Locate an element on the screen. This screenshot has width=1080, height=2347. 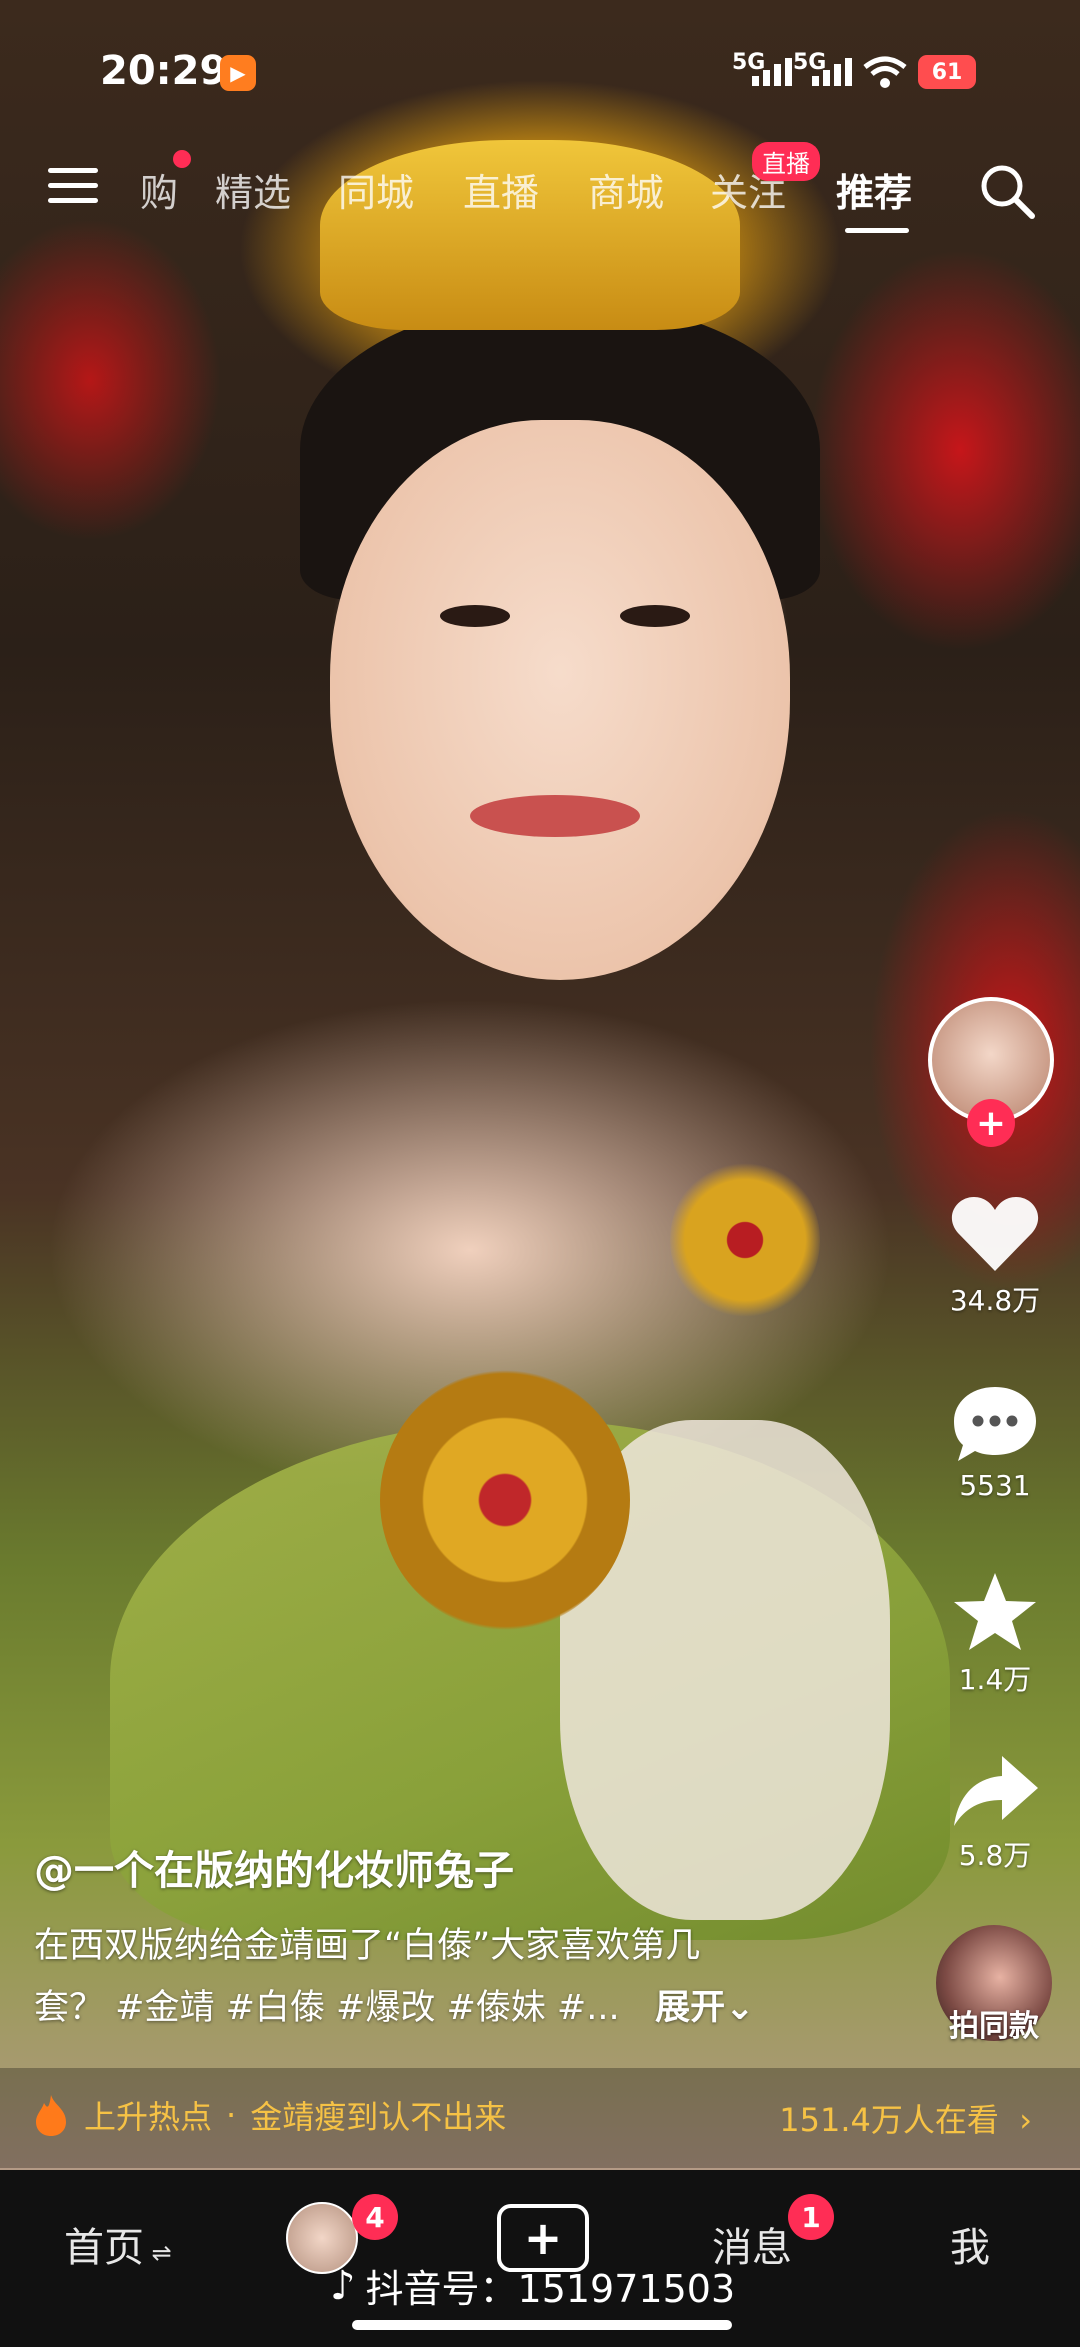
gold-necklace-pendant is located at coordinates (505, 1500).